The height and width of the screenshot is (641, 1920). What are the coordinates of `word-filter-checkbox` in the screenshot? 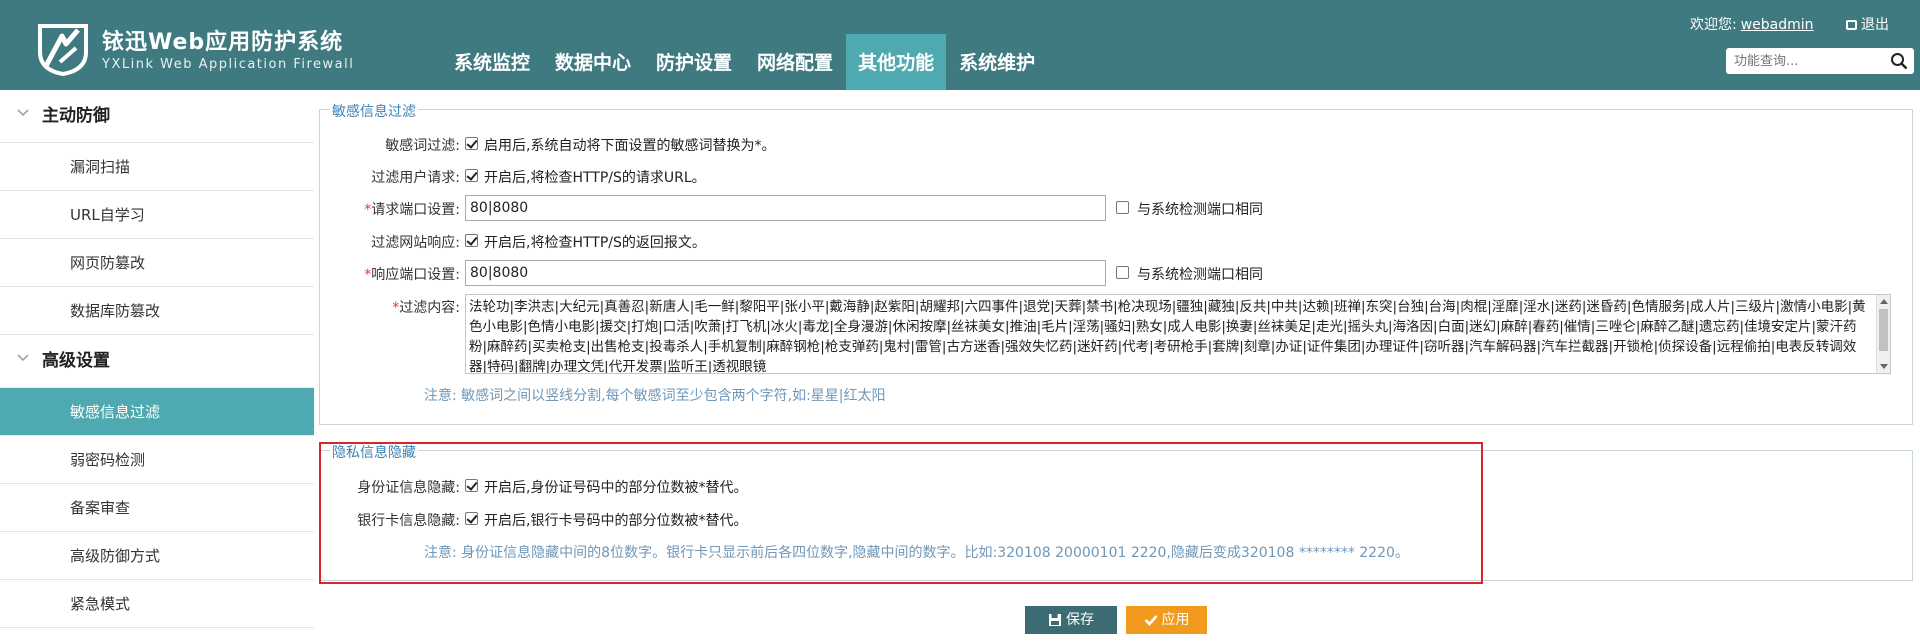 It's located at (471, 143).